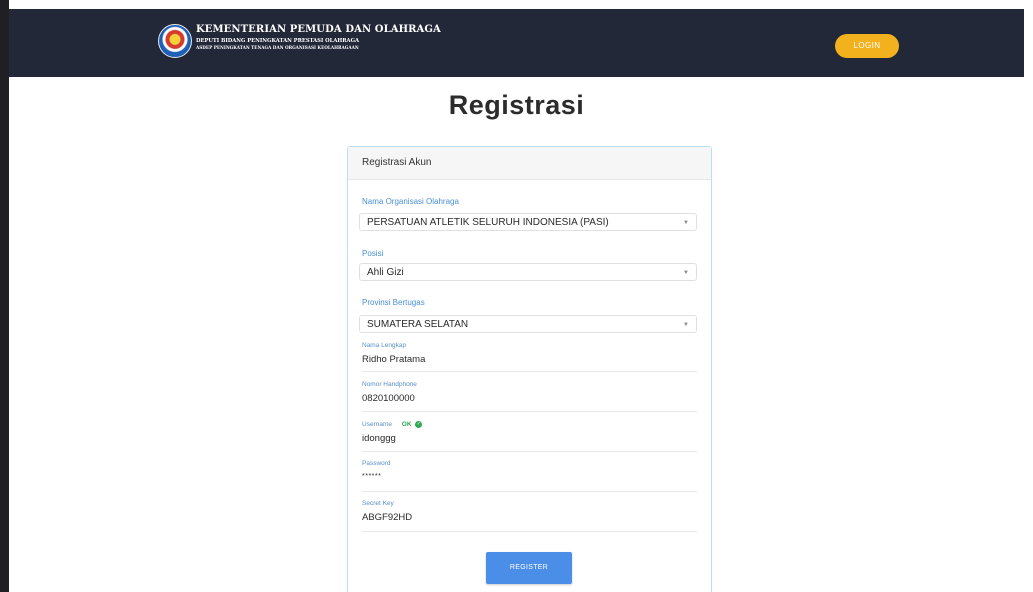 The image size is (1033, 592). I want to click on username-input: idonggg, so click(379, 438).